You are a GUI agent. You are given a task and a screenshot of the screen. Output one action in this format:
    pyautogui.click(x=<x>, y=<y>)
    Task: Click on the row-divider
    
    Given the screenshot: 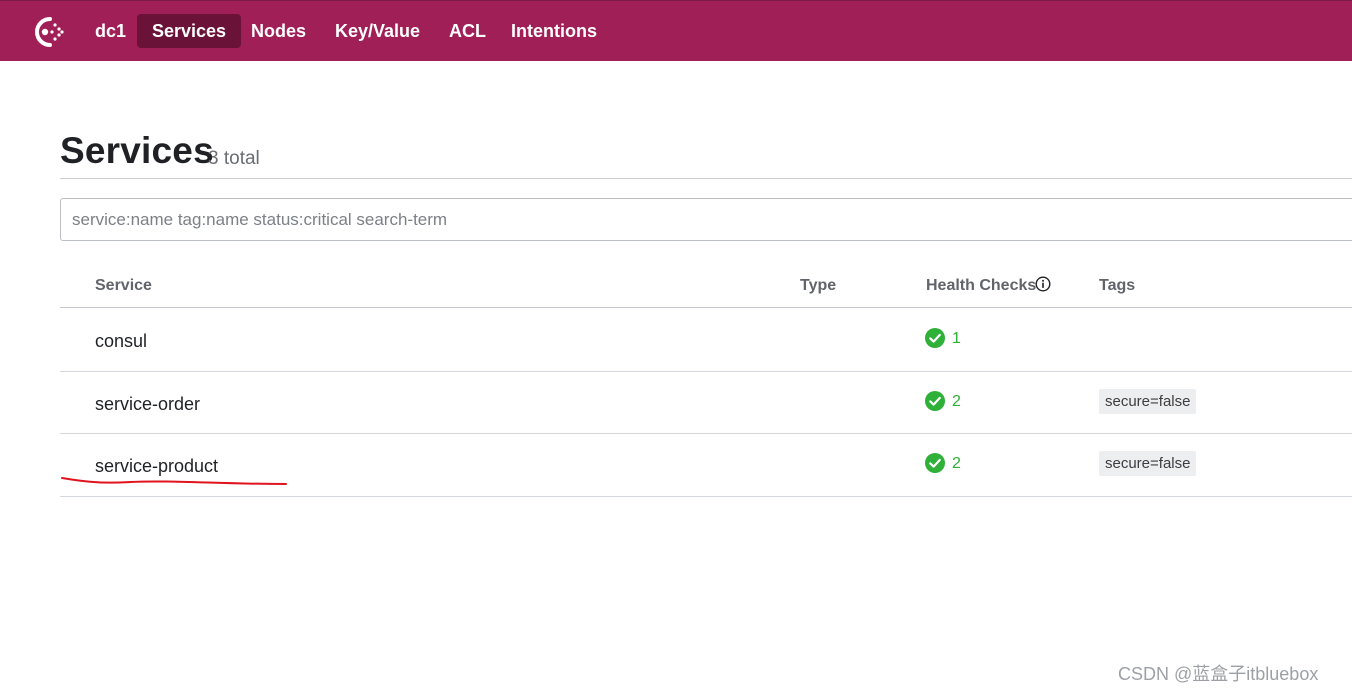 What is the action you would take?
    pyautogui.click(x=706, y=496)
    